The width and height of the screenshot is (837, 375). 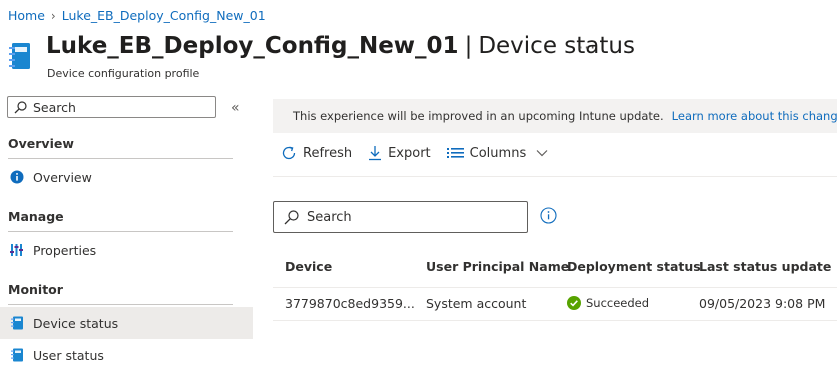 What do you see at coordinates (762, 303) in the screenshot?
I see `last-update-cell: 09/05/2023 9:08 PM` at bounding box center [762, 303].